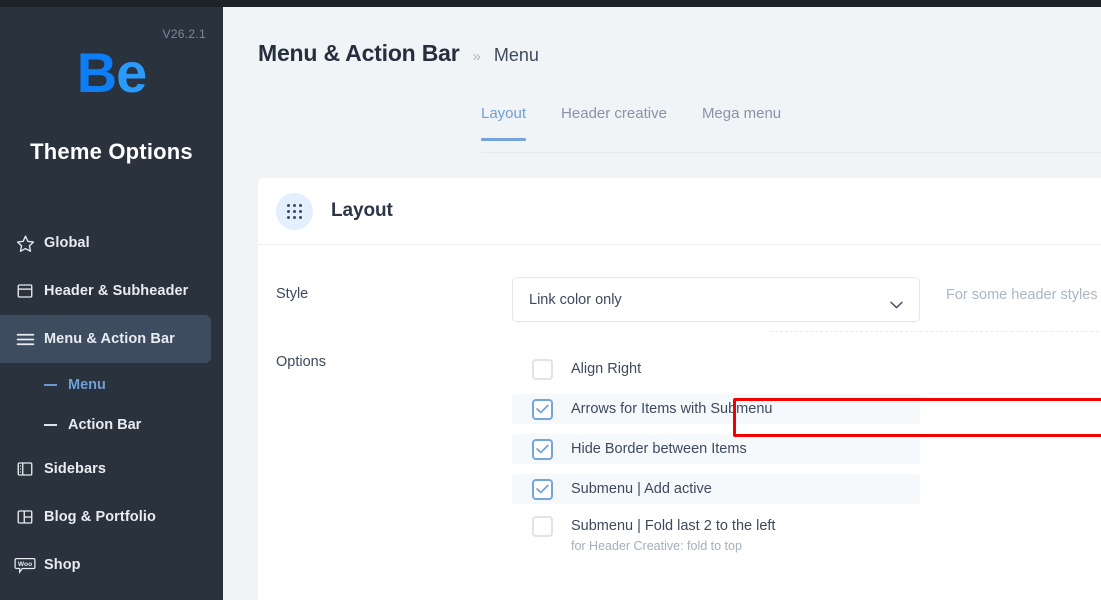  I want to click on option-sublabel: for Header Creative: fold to top, so click(656, 546).